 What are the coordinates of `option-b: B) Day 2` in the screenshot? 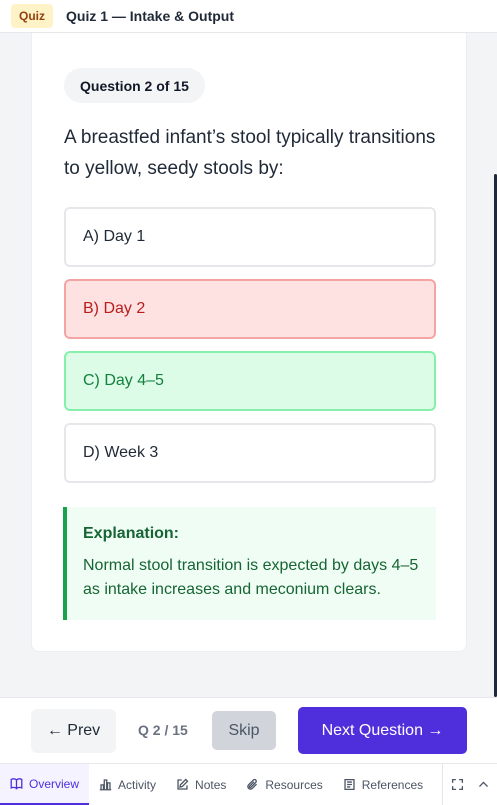 It's located at (250, 309).